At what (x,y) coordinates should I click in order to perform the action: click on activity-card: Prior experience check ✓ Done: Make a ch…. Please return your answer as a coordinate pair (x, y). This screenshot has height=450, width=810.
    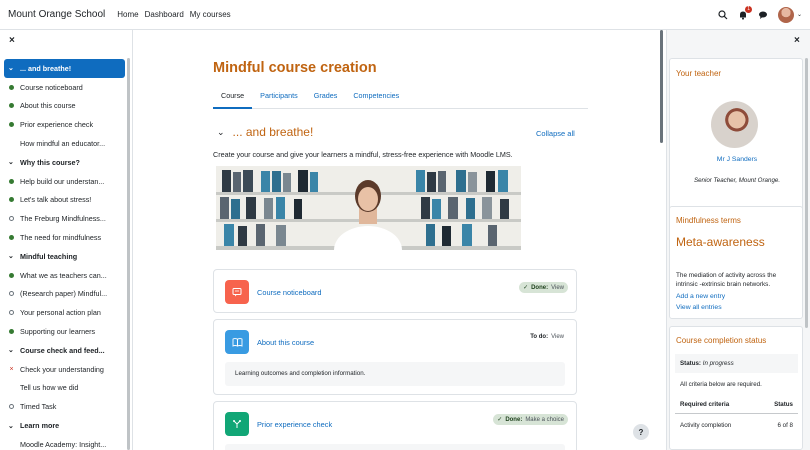
    Looking at the image, I should click on (395, 425).